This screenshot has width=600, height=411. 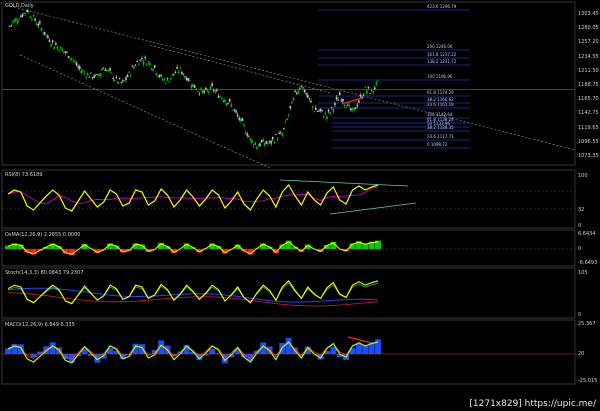 I want to click on rsi-line, so click(x=193, y=197).